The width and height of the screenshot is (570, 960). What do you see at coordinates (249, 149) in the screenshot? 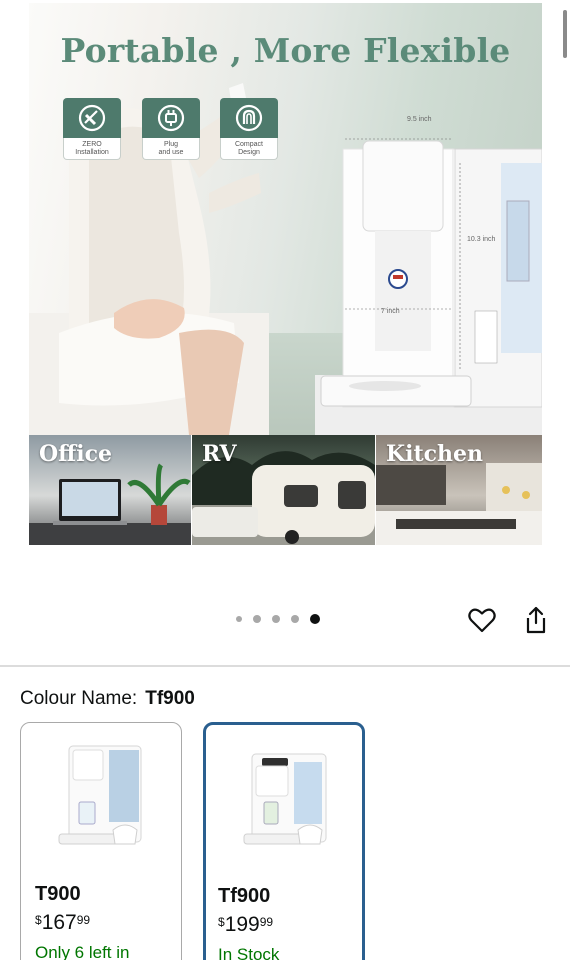
I see `badge-caption: Compact Design` at bounding box center [249, 149].